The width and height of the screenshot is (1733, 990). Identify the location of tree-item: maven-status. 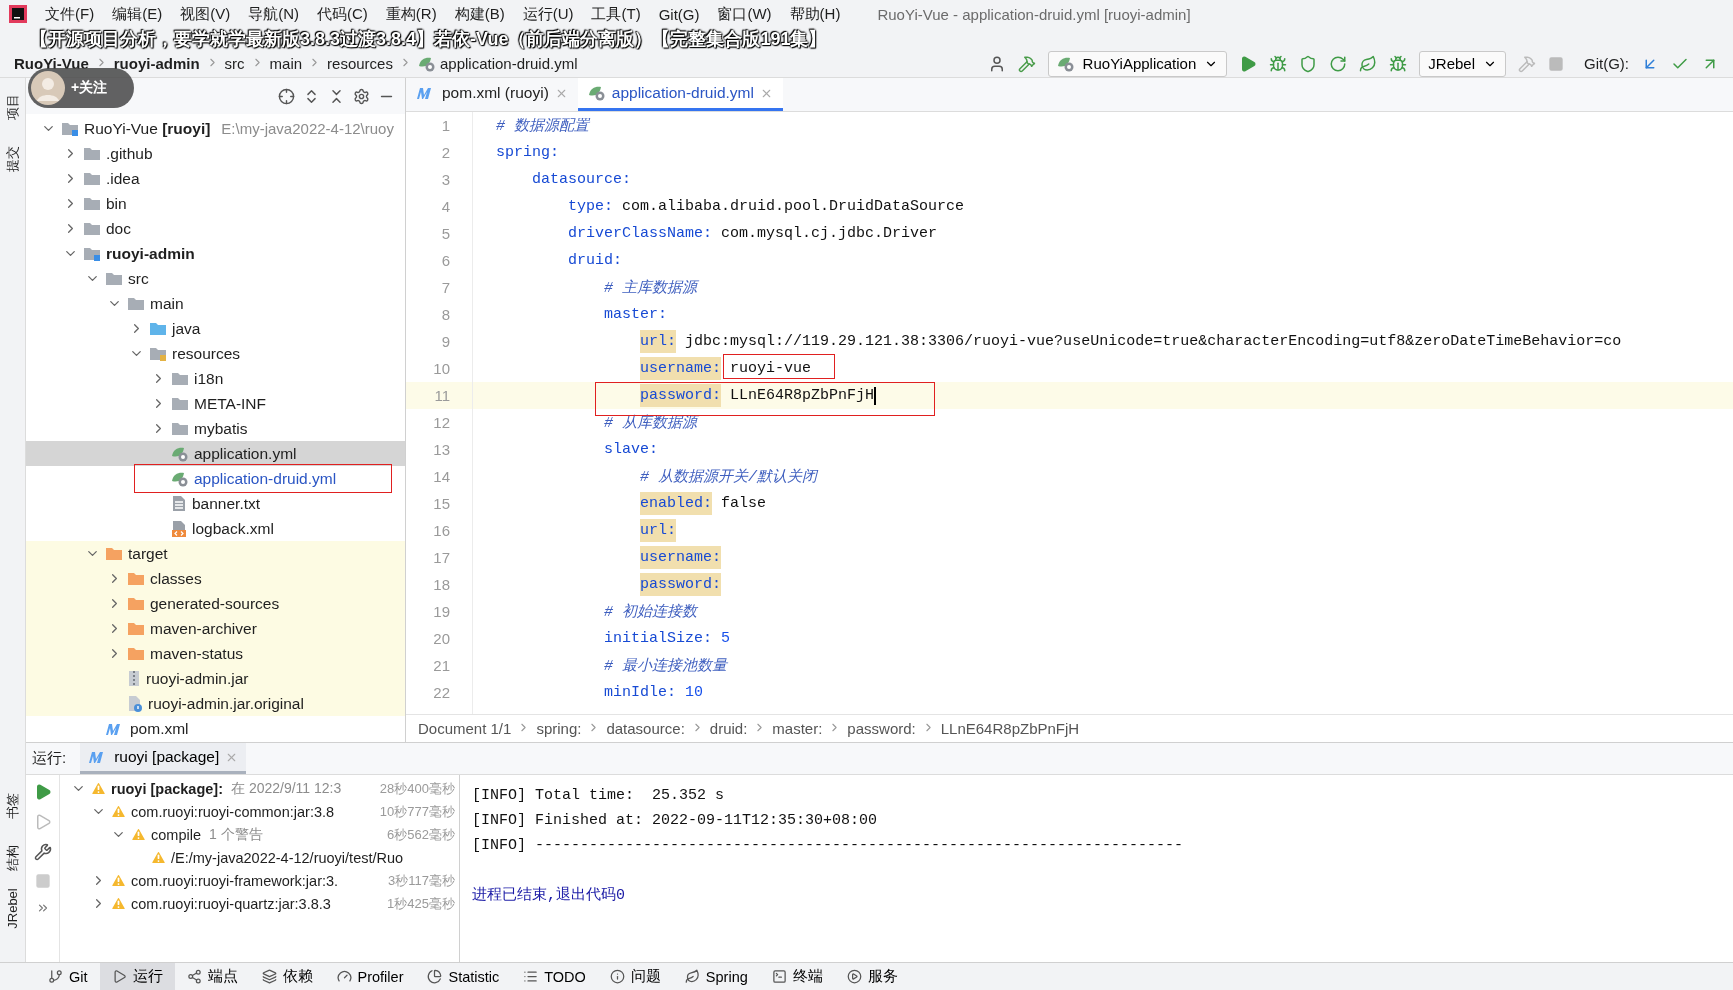
(215, 653).